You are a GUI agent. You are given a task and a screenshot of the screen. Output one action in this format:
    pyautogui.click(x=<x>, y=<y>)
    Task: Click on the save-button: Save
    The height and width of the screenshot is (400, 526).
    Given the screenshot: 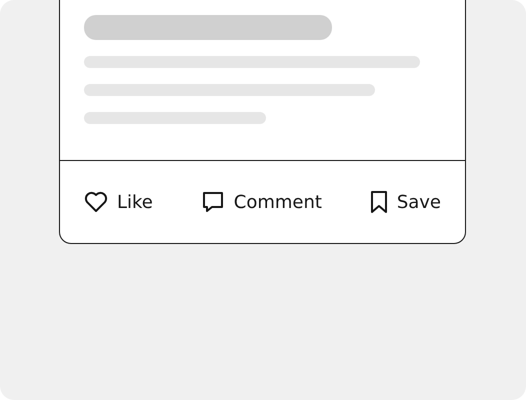 What is the action you would take?
    pyautogui.click(x=405, y=202)
    